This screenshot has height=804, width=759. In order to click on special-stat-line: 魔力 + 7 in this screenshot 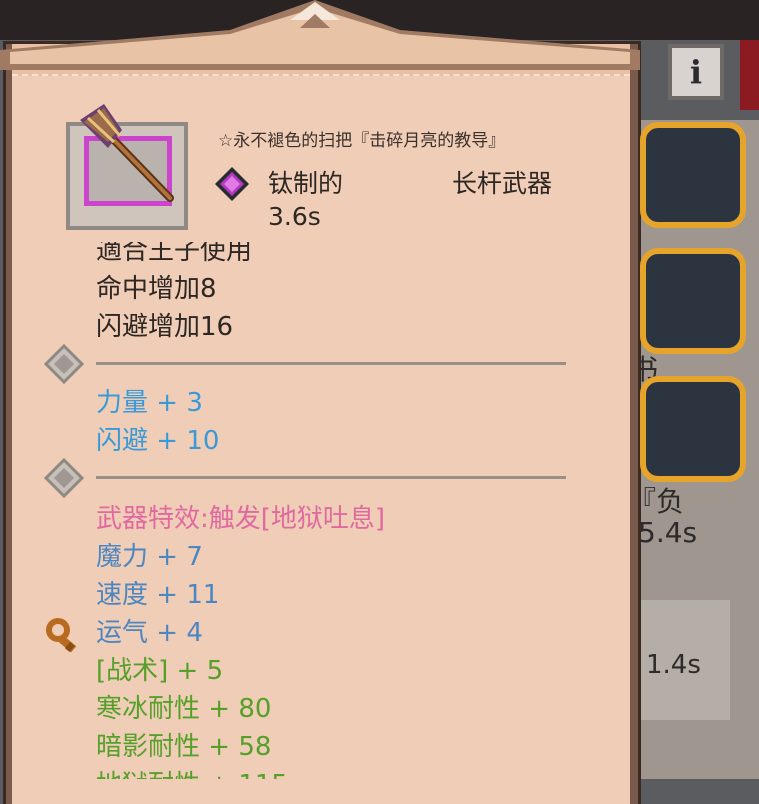, I will do `click(149, 557)`.